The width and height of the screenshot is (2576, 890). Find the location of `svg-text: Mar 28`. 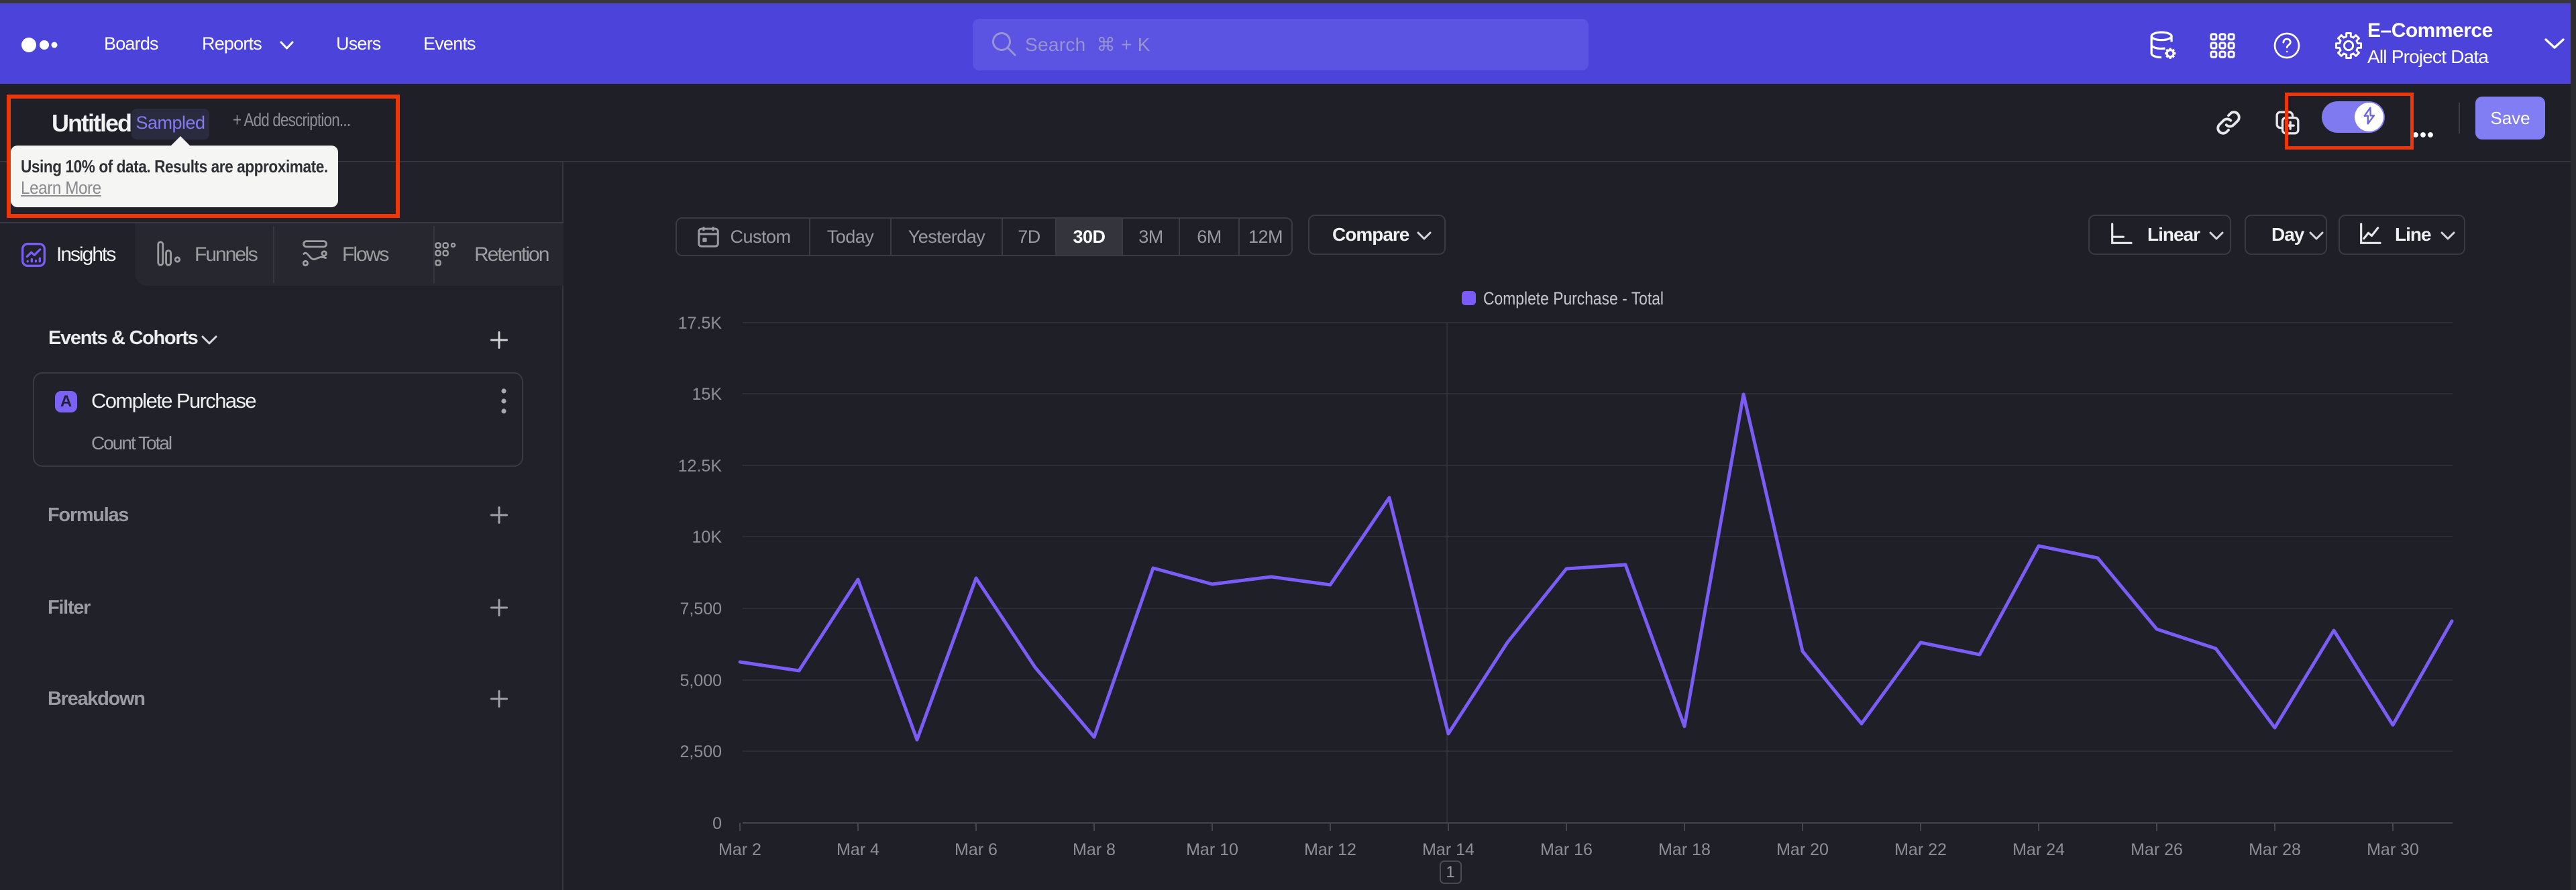

svg-text: Mar 28 is located at coordinates (2275, 849).